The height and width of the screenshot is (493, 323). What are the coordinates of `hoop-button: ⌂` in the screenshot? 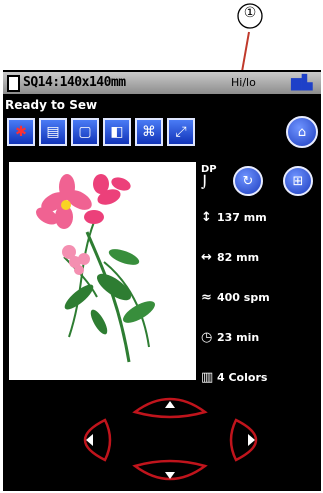 It's located at (302, 132).